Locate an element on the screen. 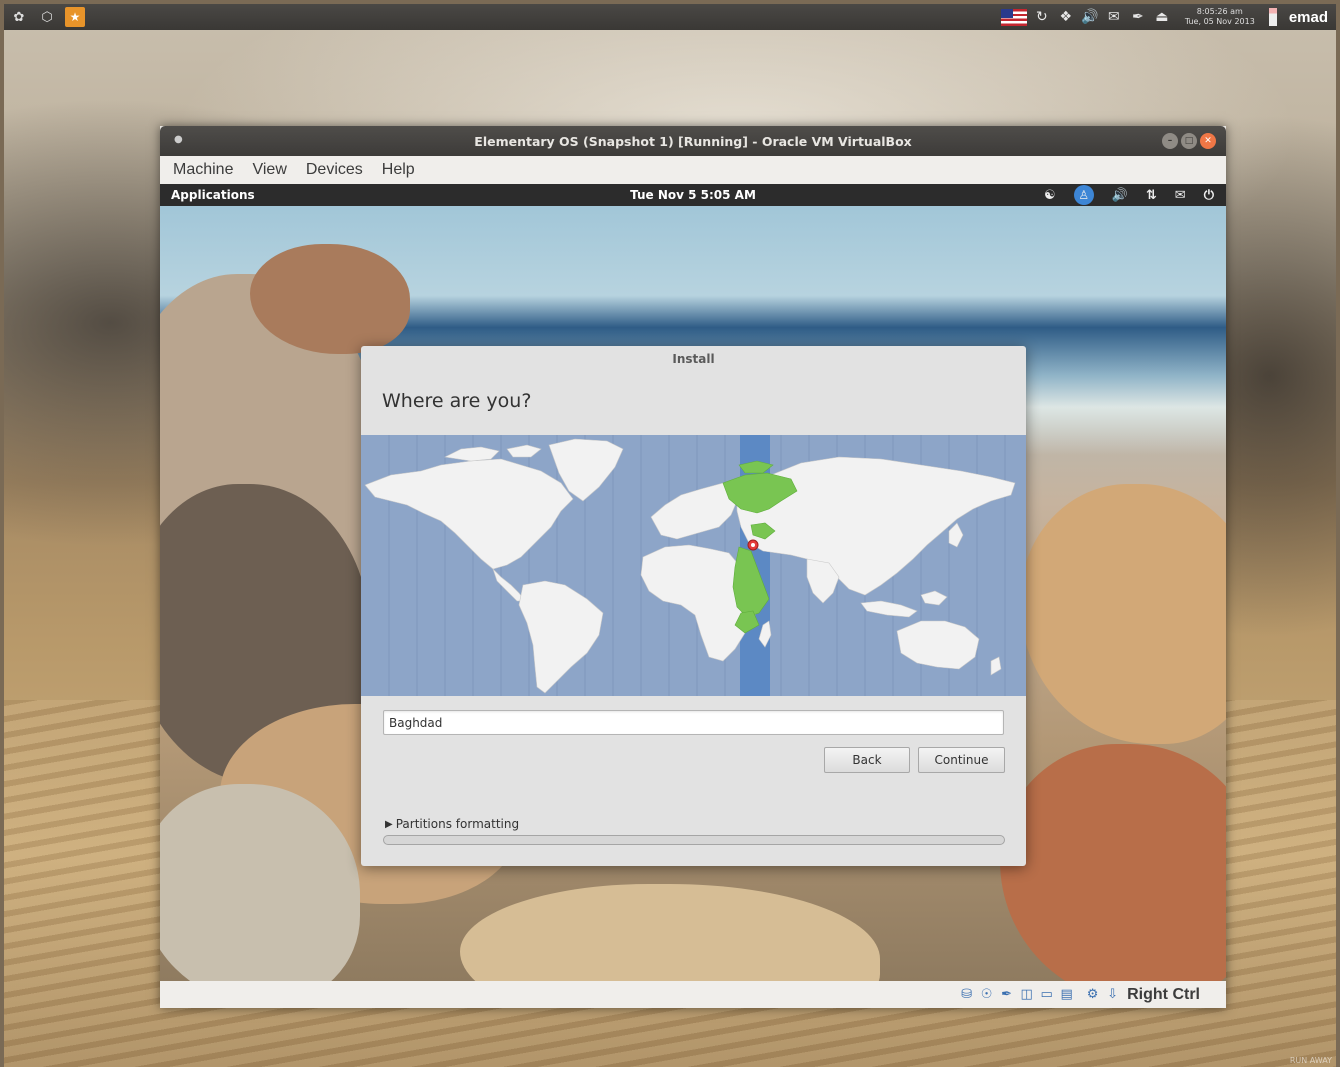 This screenshot has height=1067, width=1340. host-clock-date: Tue, 05 Nov 2013 is located at coordinates (1219, 21).